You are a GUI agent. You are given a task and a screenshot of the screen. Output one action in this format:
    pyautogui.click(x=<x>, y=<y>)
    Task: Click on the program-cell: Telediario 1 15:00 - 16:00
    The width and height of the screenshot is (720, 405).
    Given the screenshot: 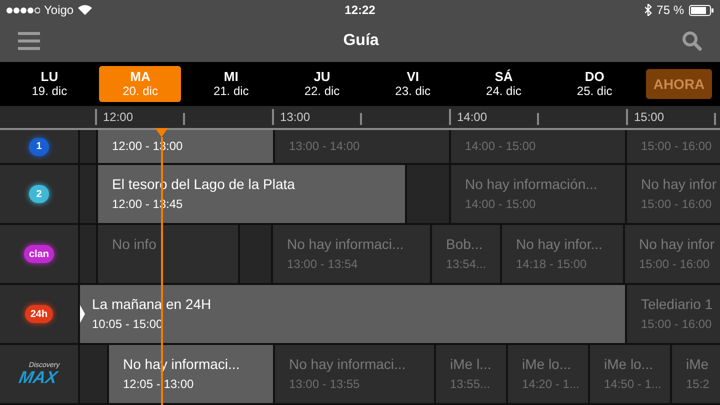 What is the action you would take?
    pyautogui.click(x=673, y=314)
    